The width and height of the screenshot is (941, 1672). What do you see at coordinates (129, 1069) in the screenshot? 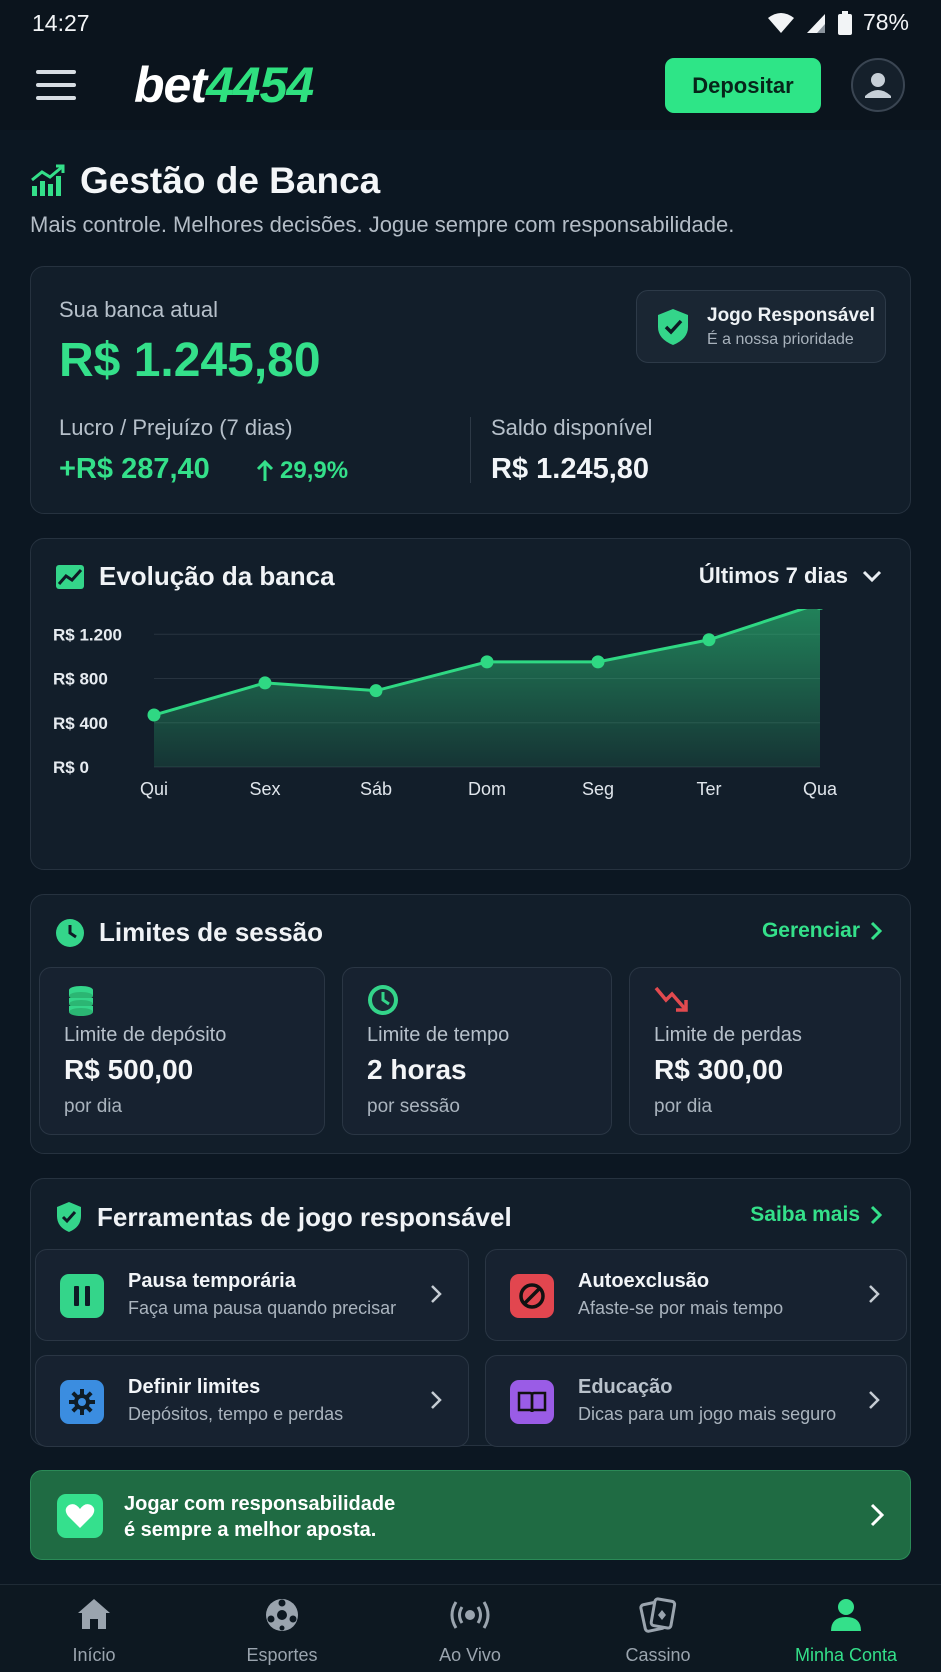
I see `limit-value: R$ 500,00` at bounding box center [129, 1069].